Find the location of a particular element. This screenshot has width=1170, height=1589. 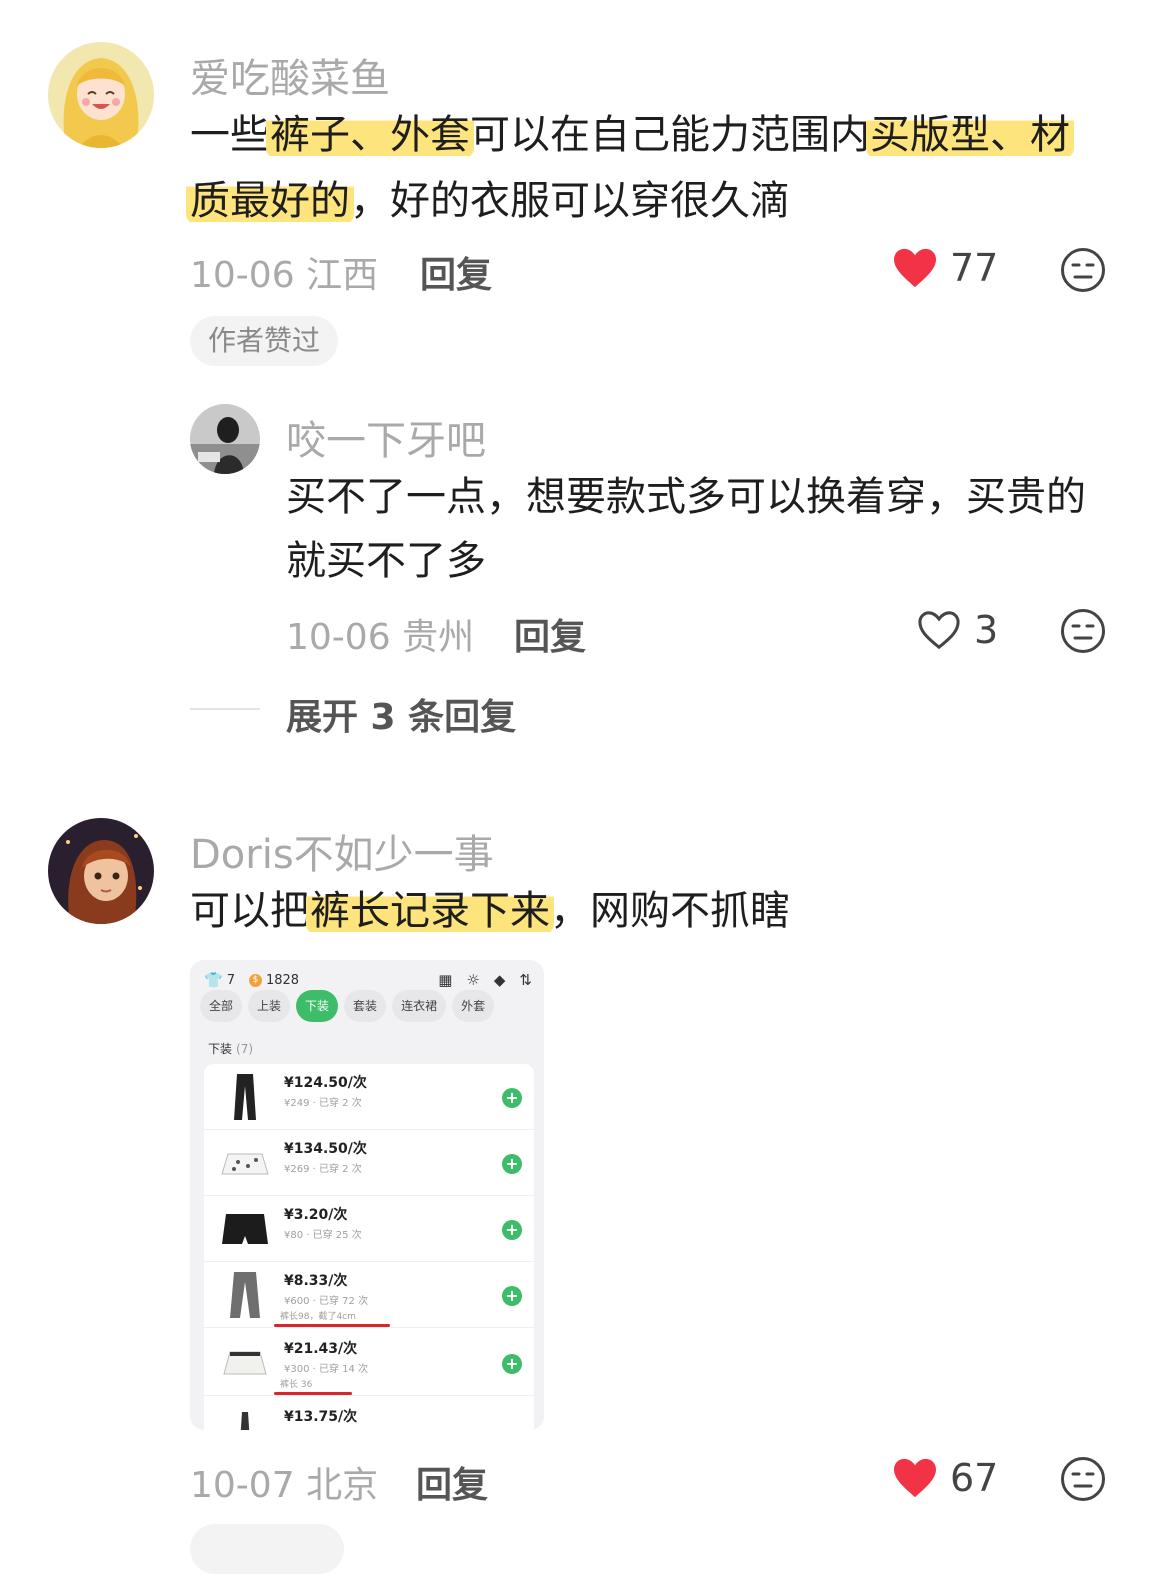

list-item: ¥13.75/次 is located at coordinates (369, 1414).